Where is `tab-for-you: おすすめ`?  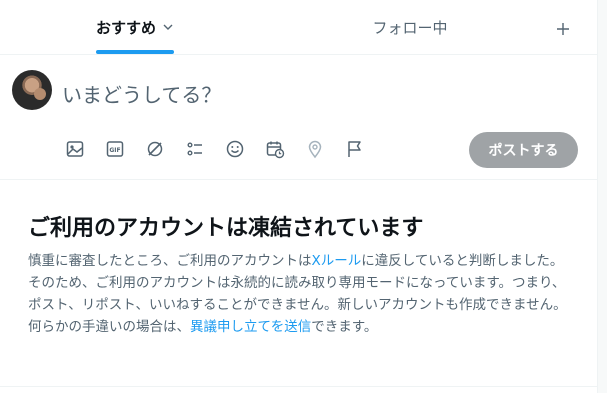
tab-for-you: おすすめ is located at coordinates (135, 27).